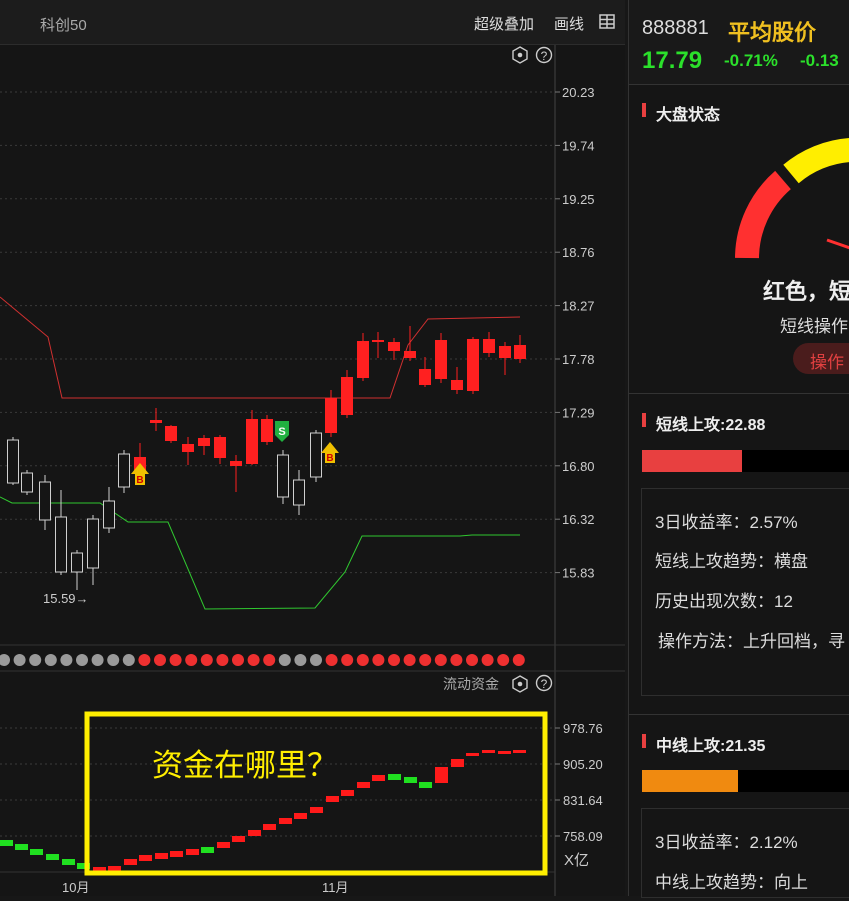 Image resolution: width=849 pixels, height=901 pixels. Describe the element at coordinates (578, 199) in the screenshot. I see `price-axis-label: 19.25` at that location.